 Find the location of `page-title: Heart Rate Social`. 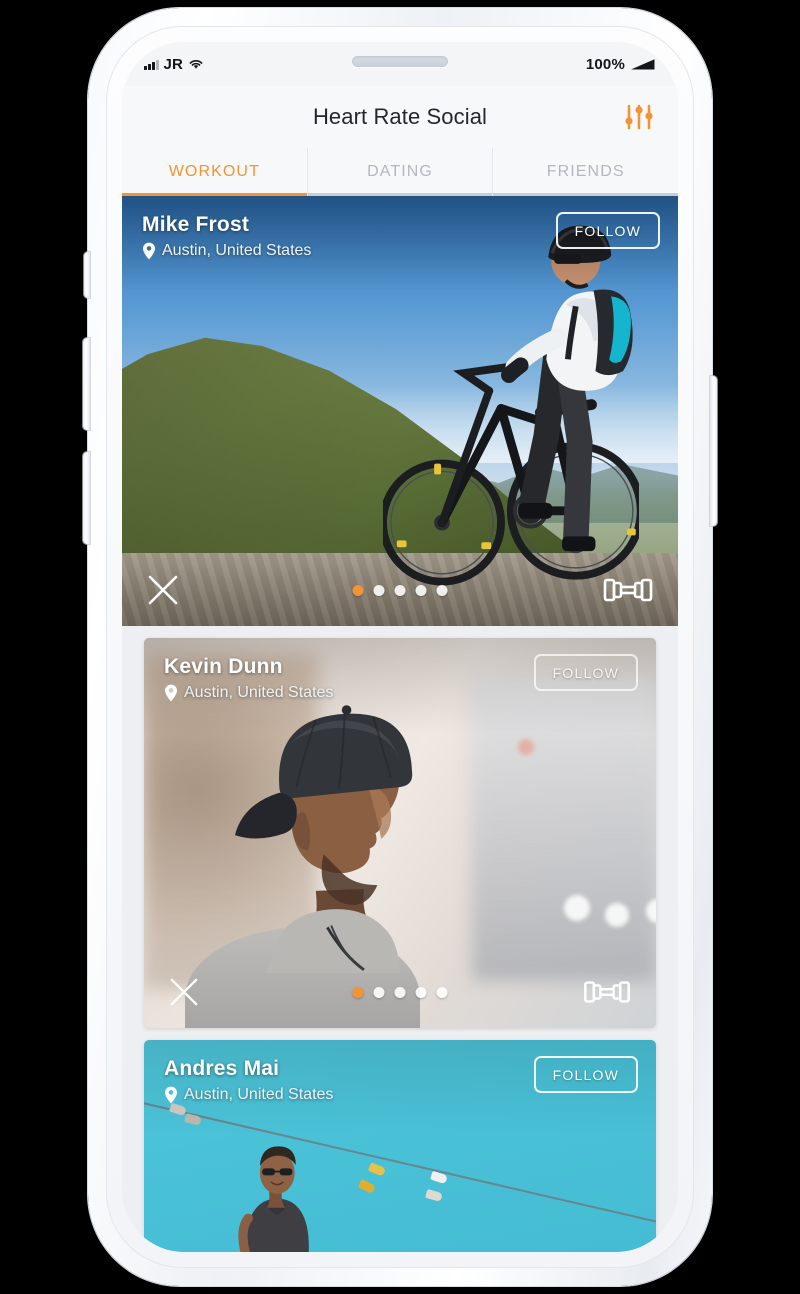

page-title: Heart Rate Social is located at coordinates (400, 116).